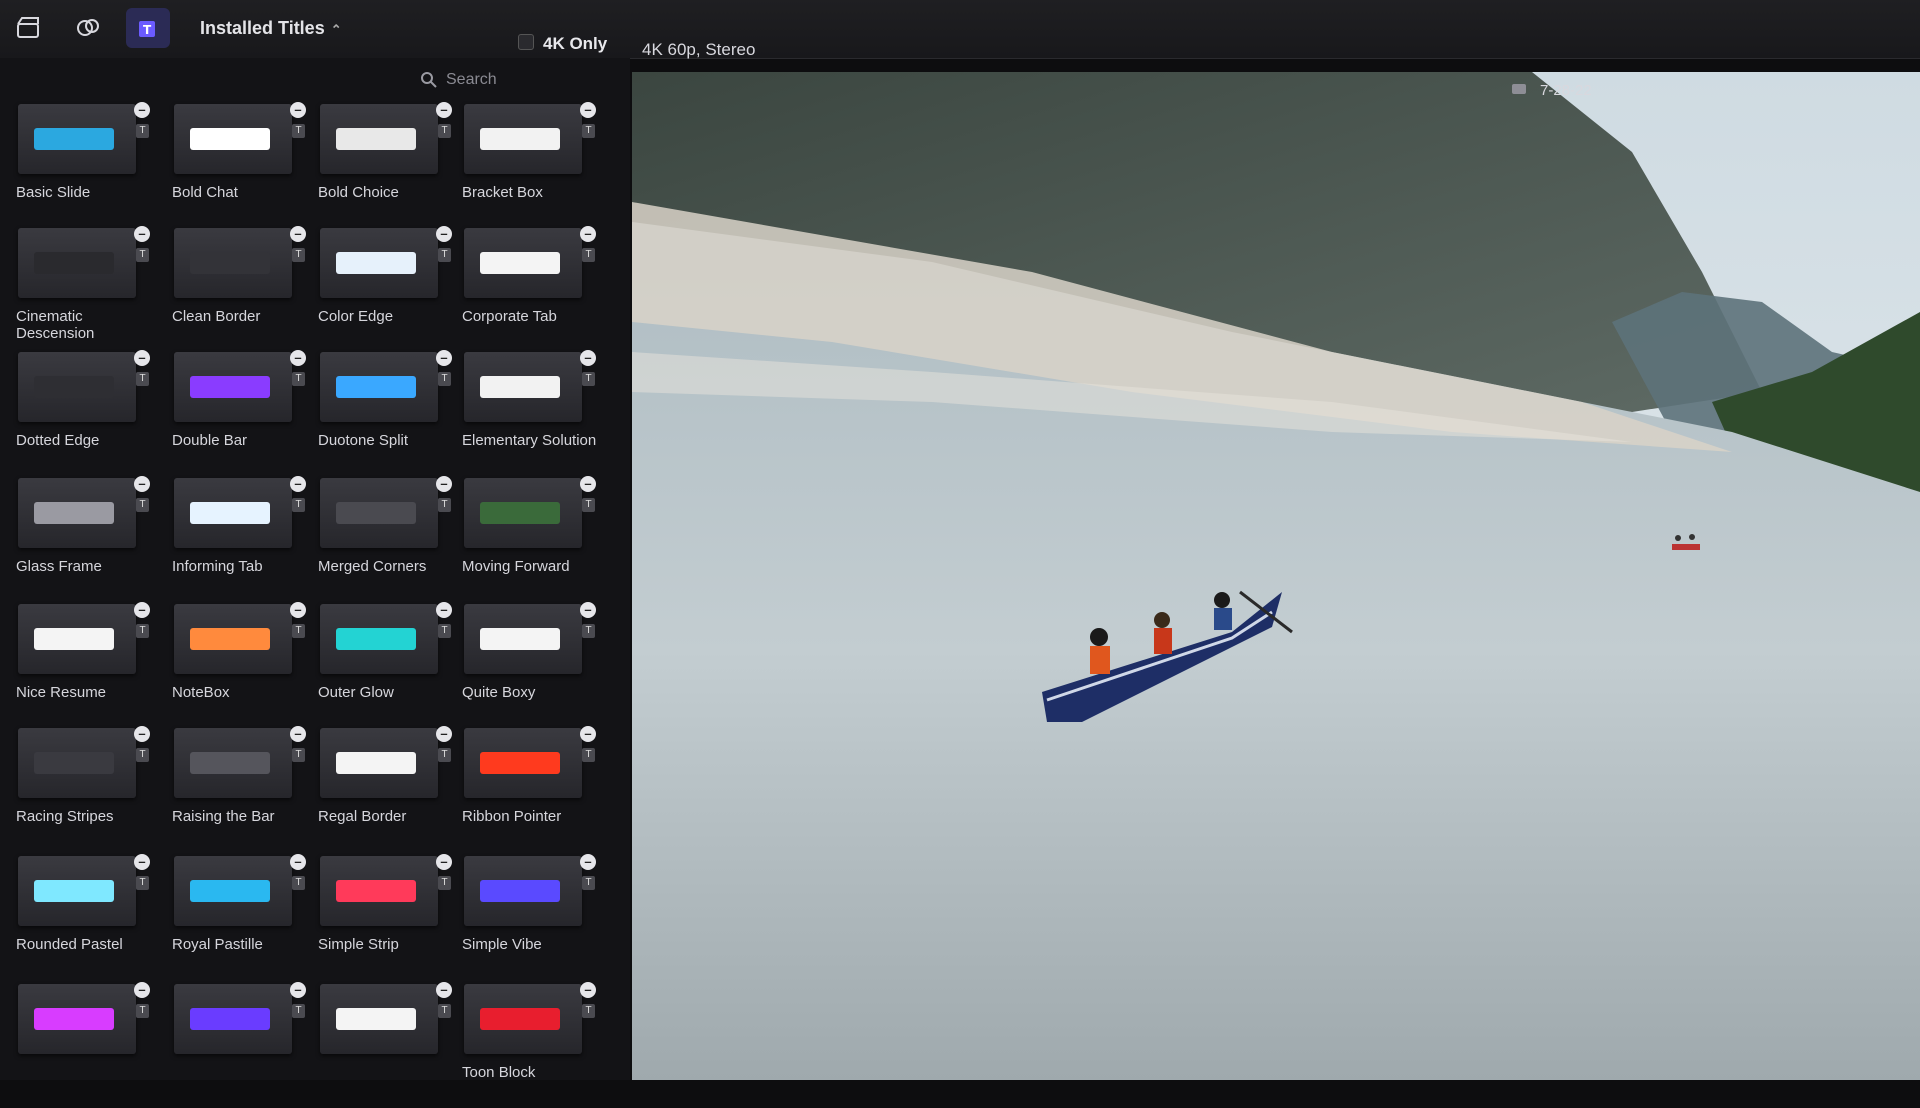  What do you see at coordinates (86, 789) in the screenshot?
I see `title-tile: – T Racing Stripes` at bounding box center [86, 789].